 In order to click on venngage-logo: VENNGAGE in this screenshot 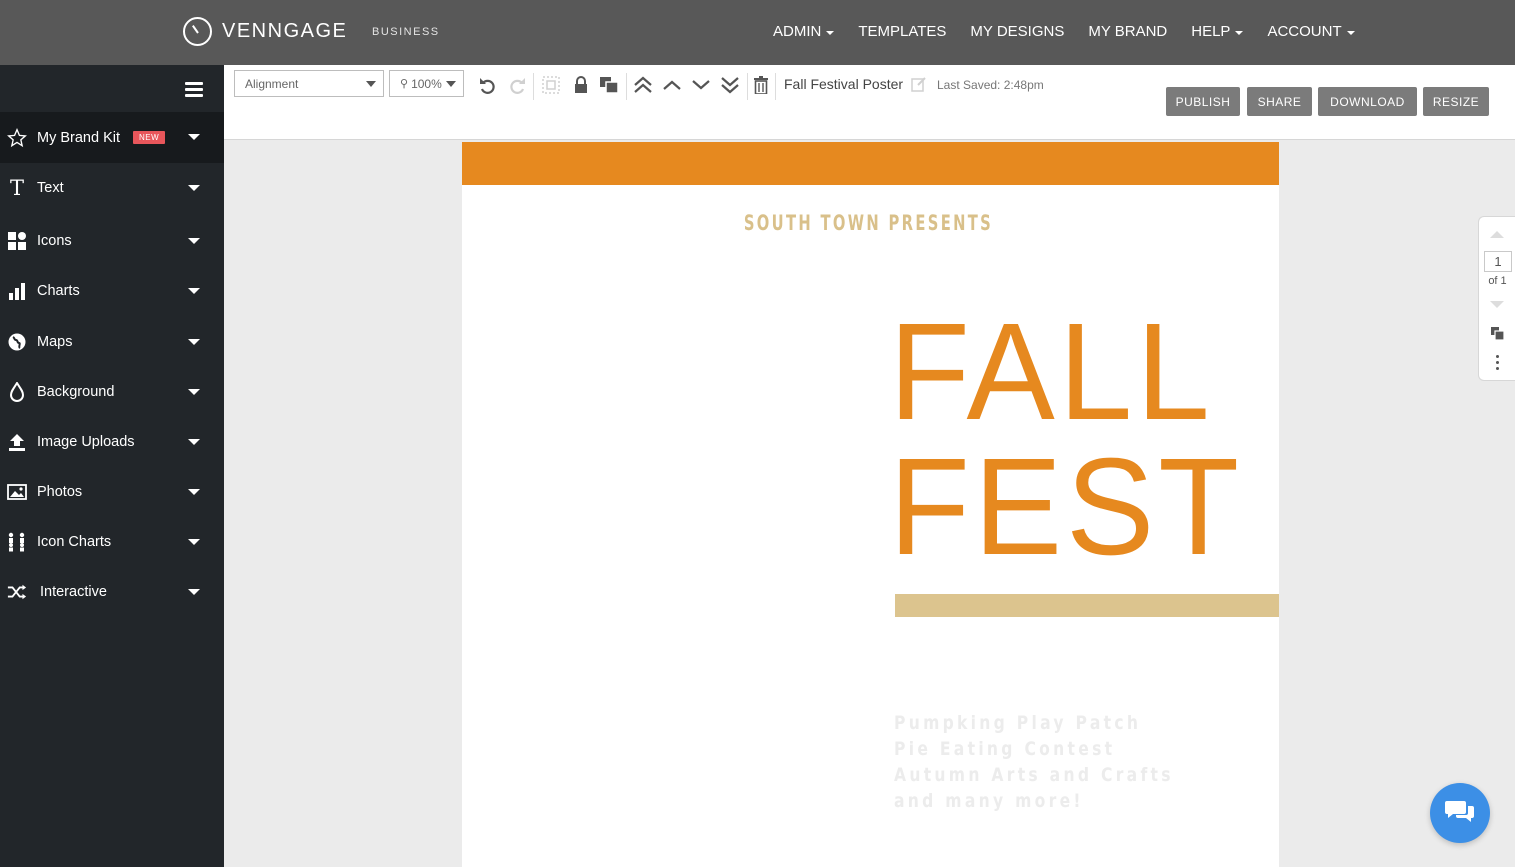, I will do `click(265, 31)`.